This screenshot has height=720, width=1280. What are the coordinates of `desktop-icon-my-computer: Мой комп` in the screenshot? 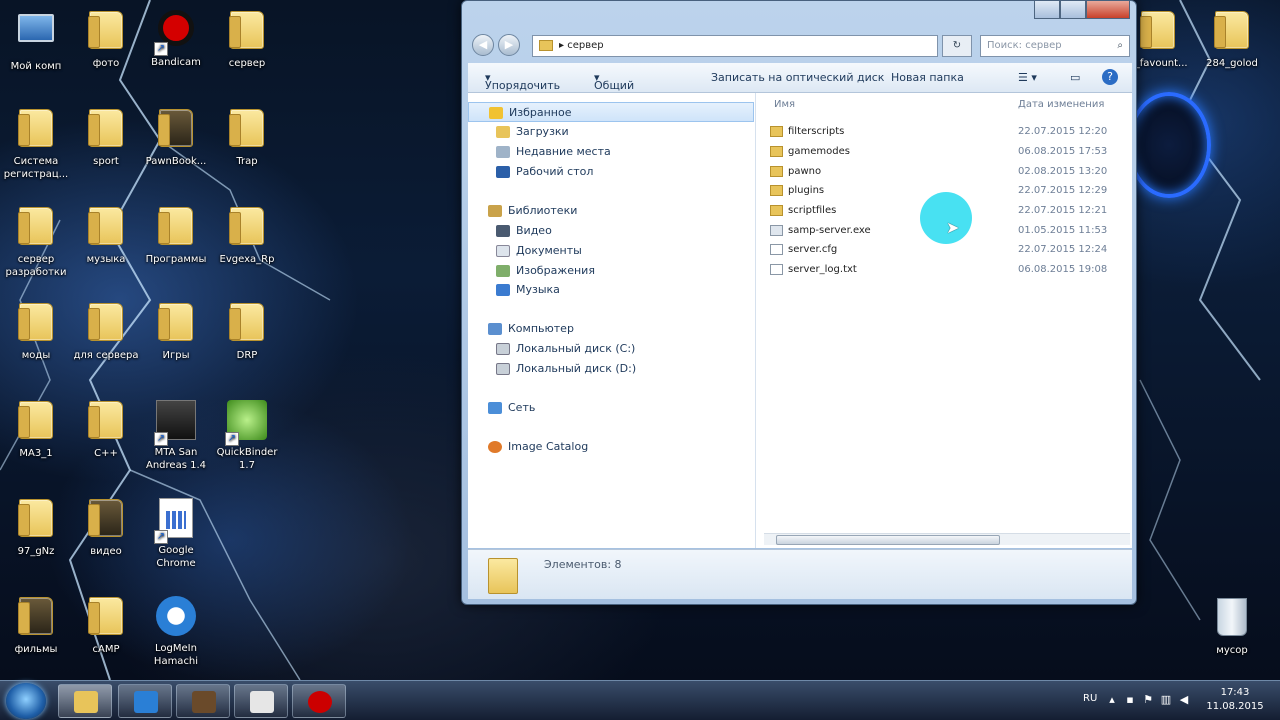 It's located at (36, 40).